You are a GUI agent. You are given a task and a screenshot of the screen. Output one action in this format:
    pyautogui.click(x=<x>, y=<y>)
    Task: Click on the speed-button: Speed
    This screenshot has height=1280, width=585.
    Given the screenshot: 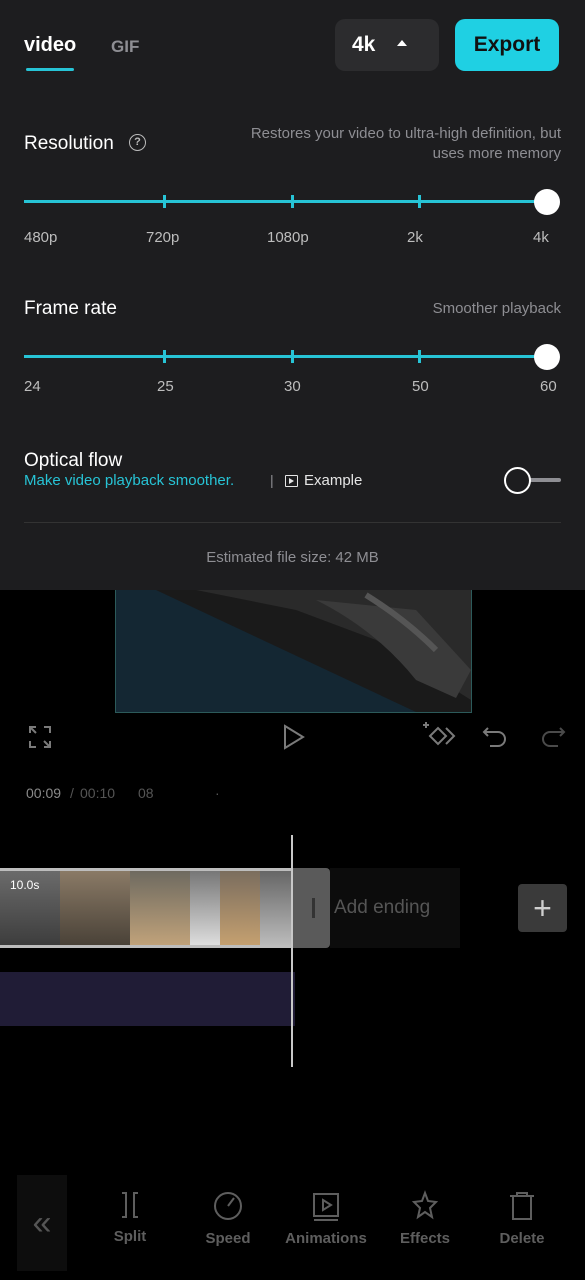 What is the action you would take?
    pyautogui.click(x=228, y=1219)
    